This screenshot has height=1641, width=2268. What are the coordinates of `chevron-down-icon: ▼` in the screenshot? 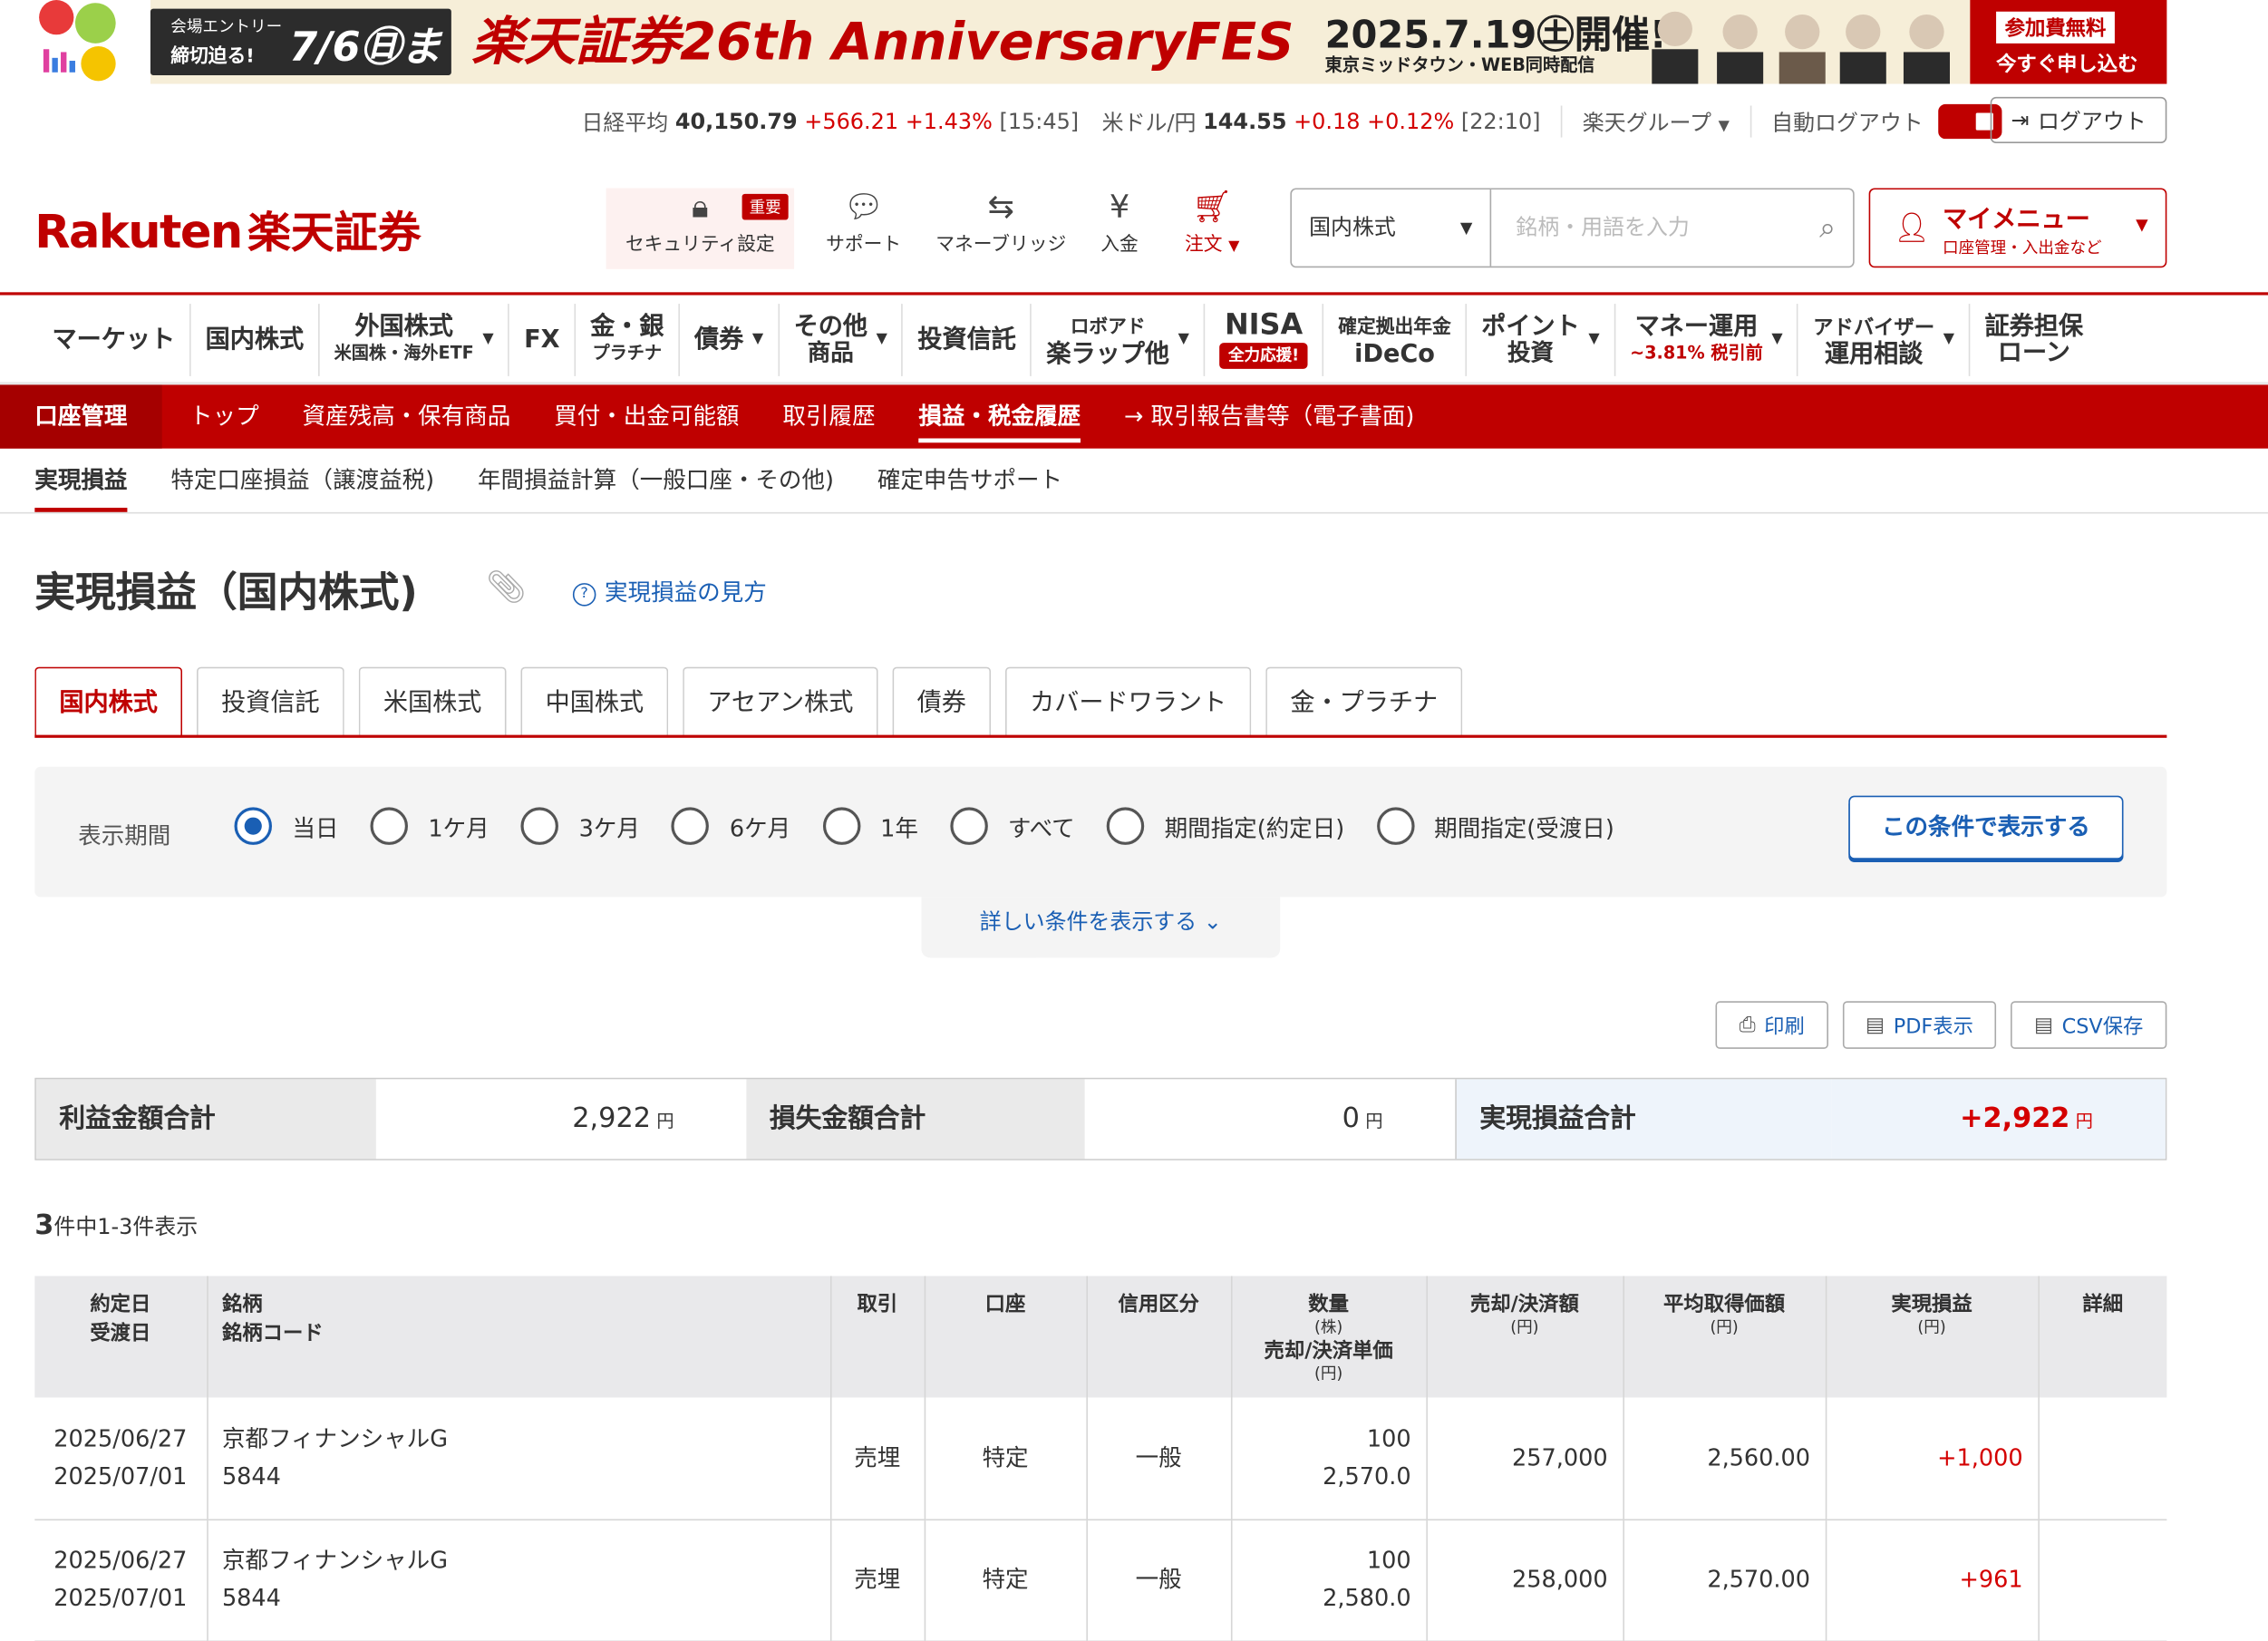 It's located at (1466, 228).